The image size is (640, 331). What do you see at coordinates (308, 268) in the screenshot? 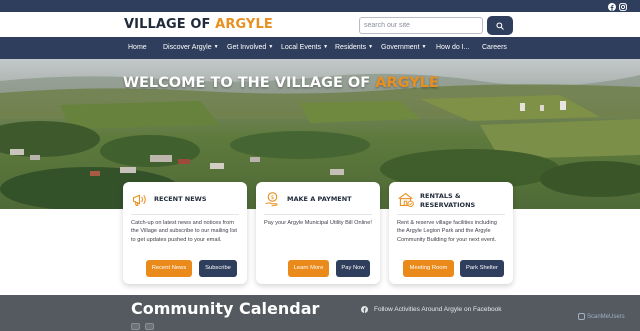
I see `learn-more-button: Learn More` at bounding box center [308, 268].